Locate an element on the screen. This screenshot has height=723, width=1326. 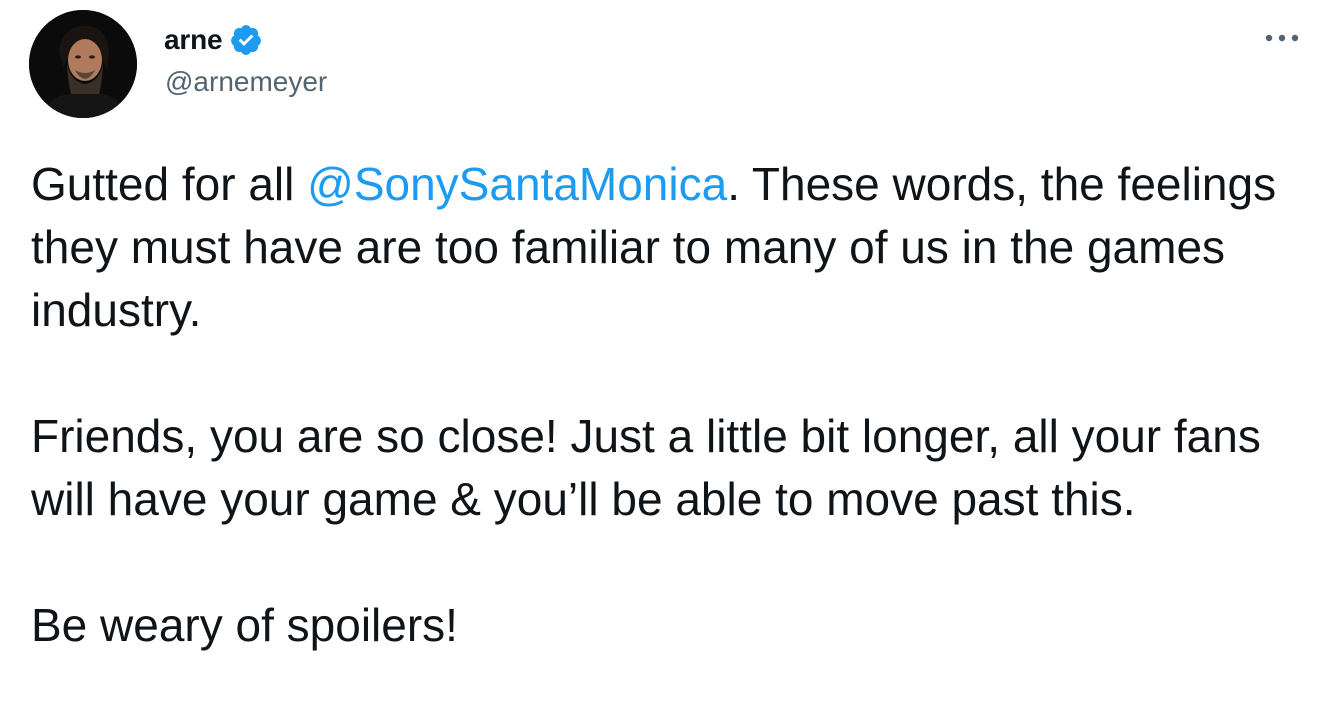
more-horizontal-icon is located at coordinates (1282, 38).